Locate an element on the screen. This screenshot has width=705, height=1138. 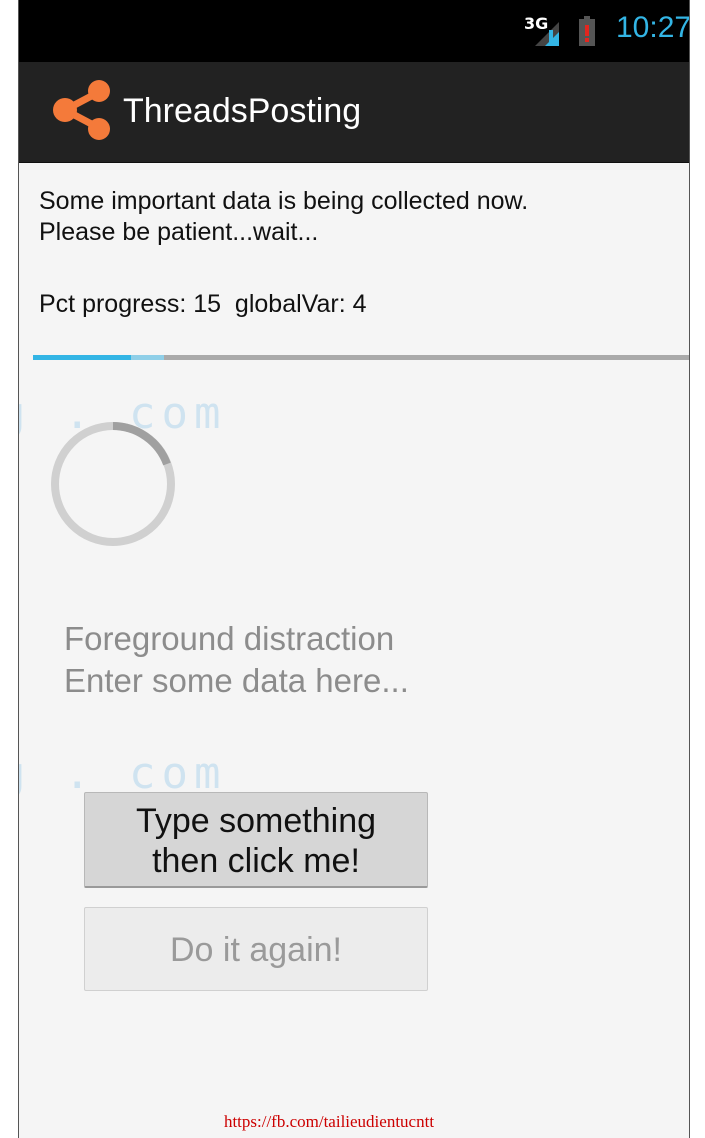
progress-text: Pct progress: 15 globalVar: 4 is located at coordinates (203, 304).